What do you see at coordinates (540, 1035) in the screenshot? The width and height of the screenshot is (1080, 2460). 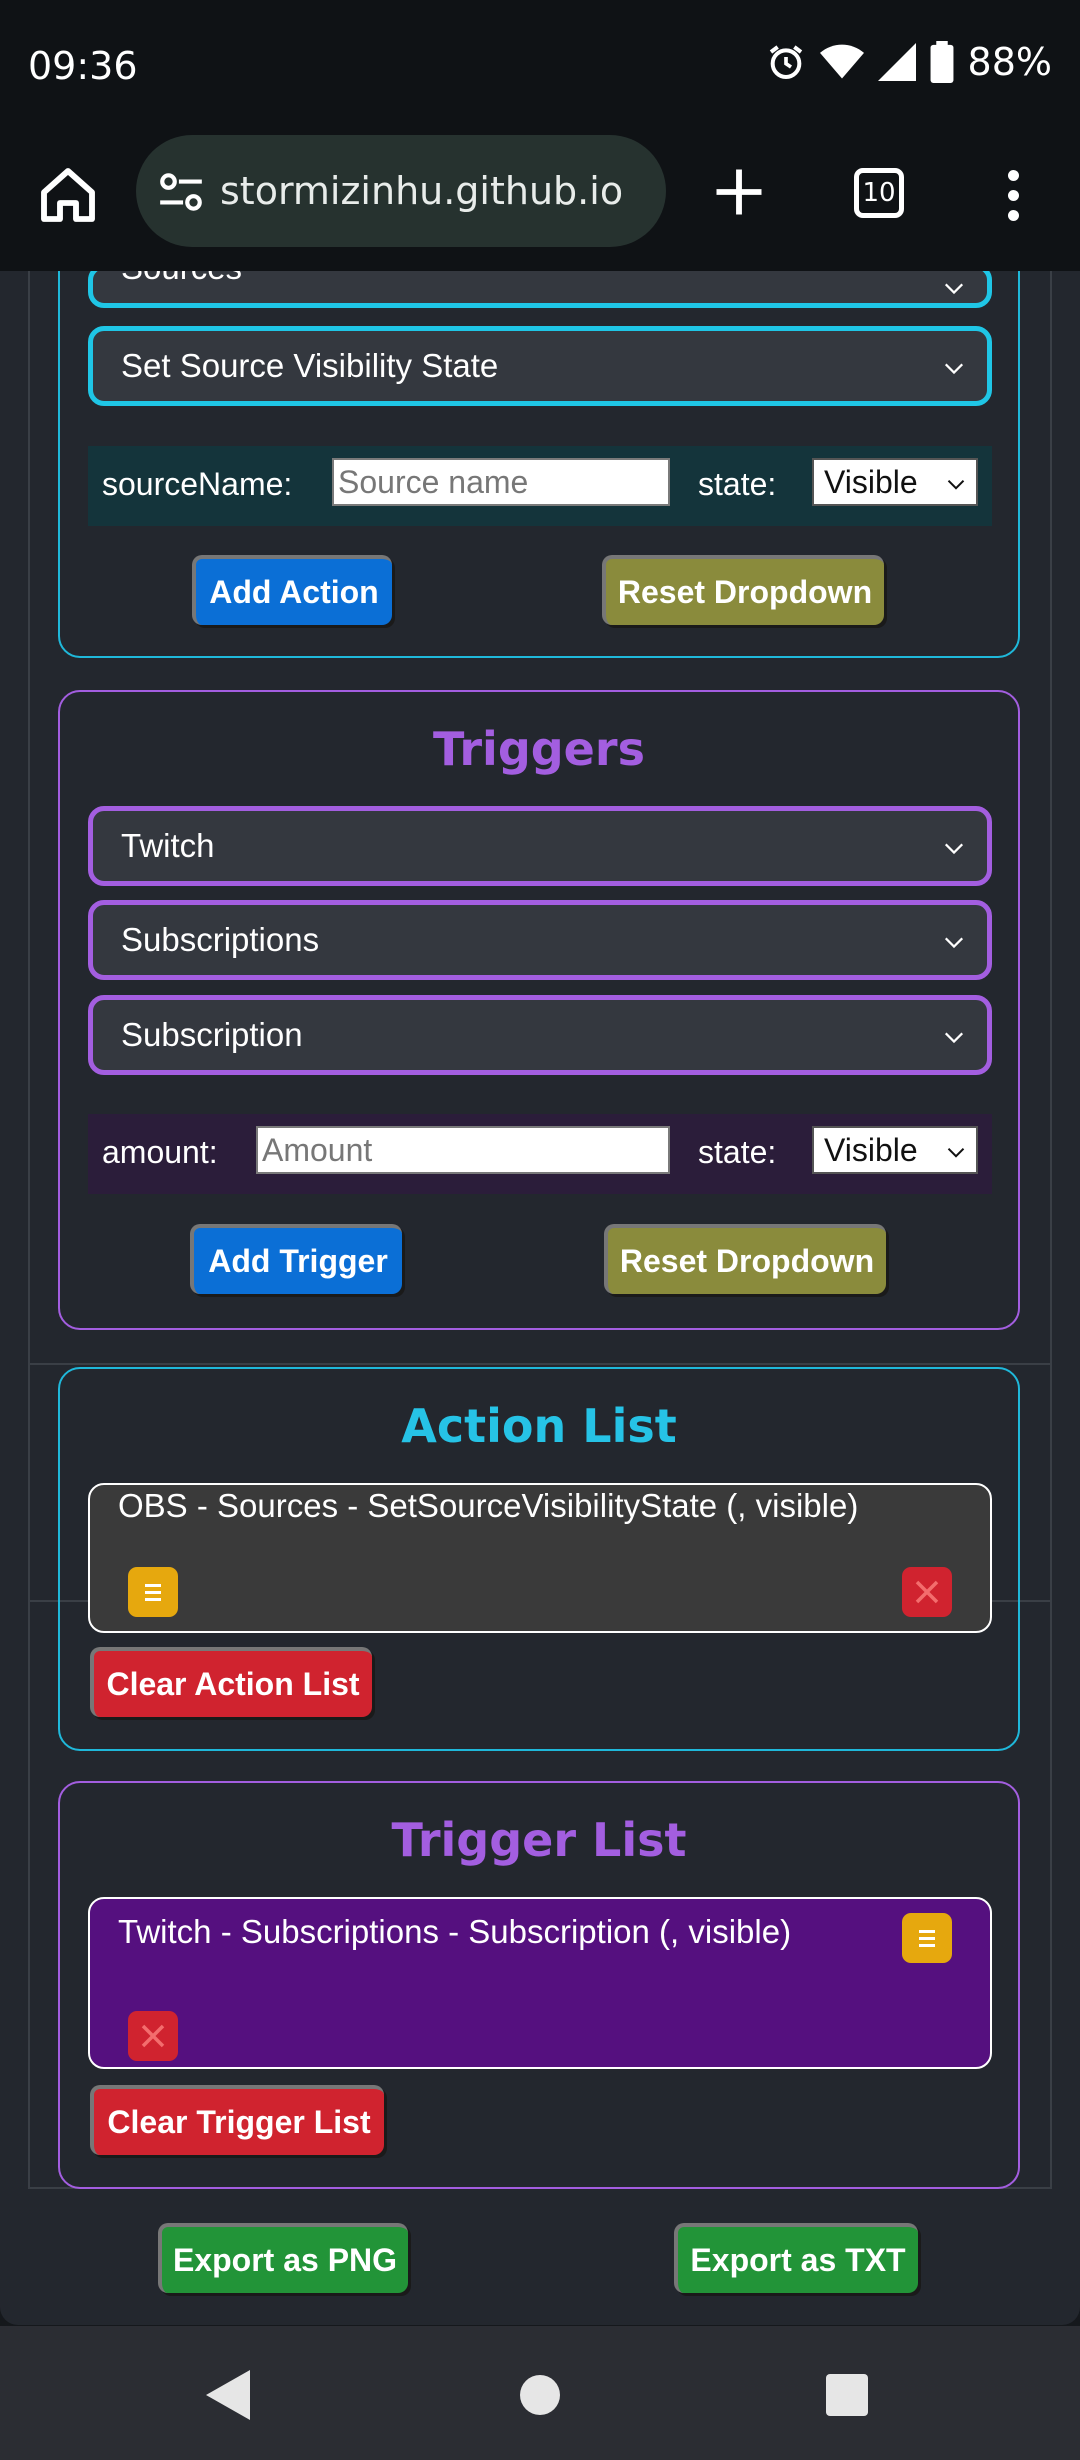 I see `trigger-type-select: Subscription` at bounding box center [540, 1035].